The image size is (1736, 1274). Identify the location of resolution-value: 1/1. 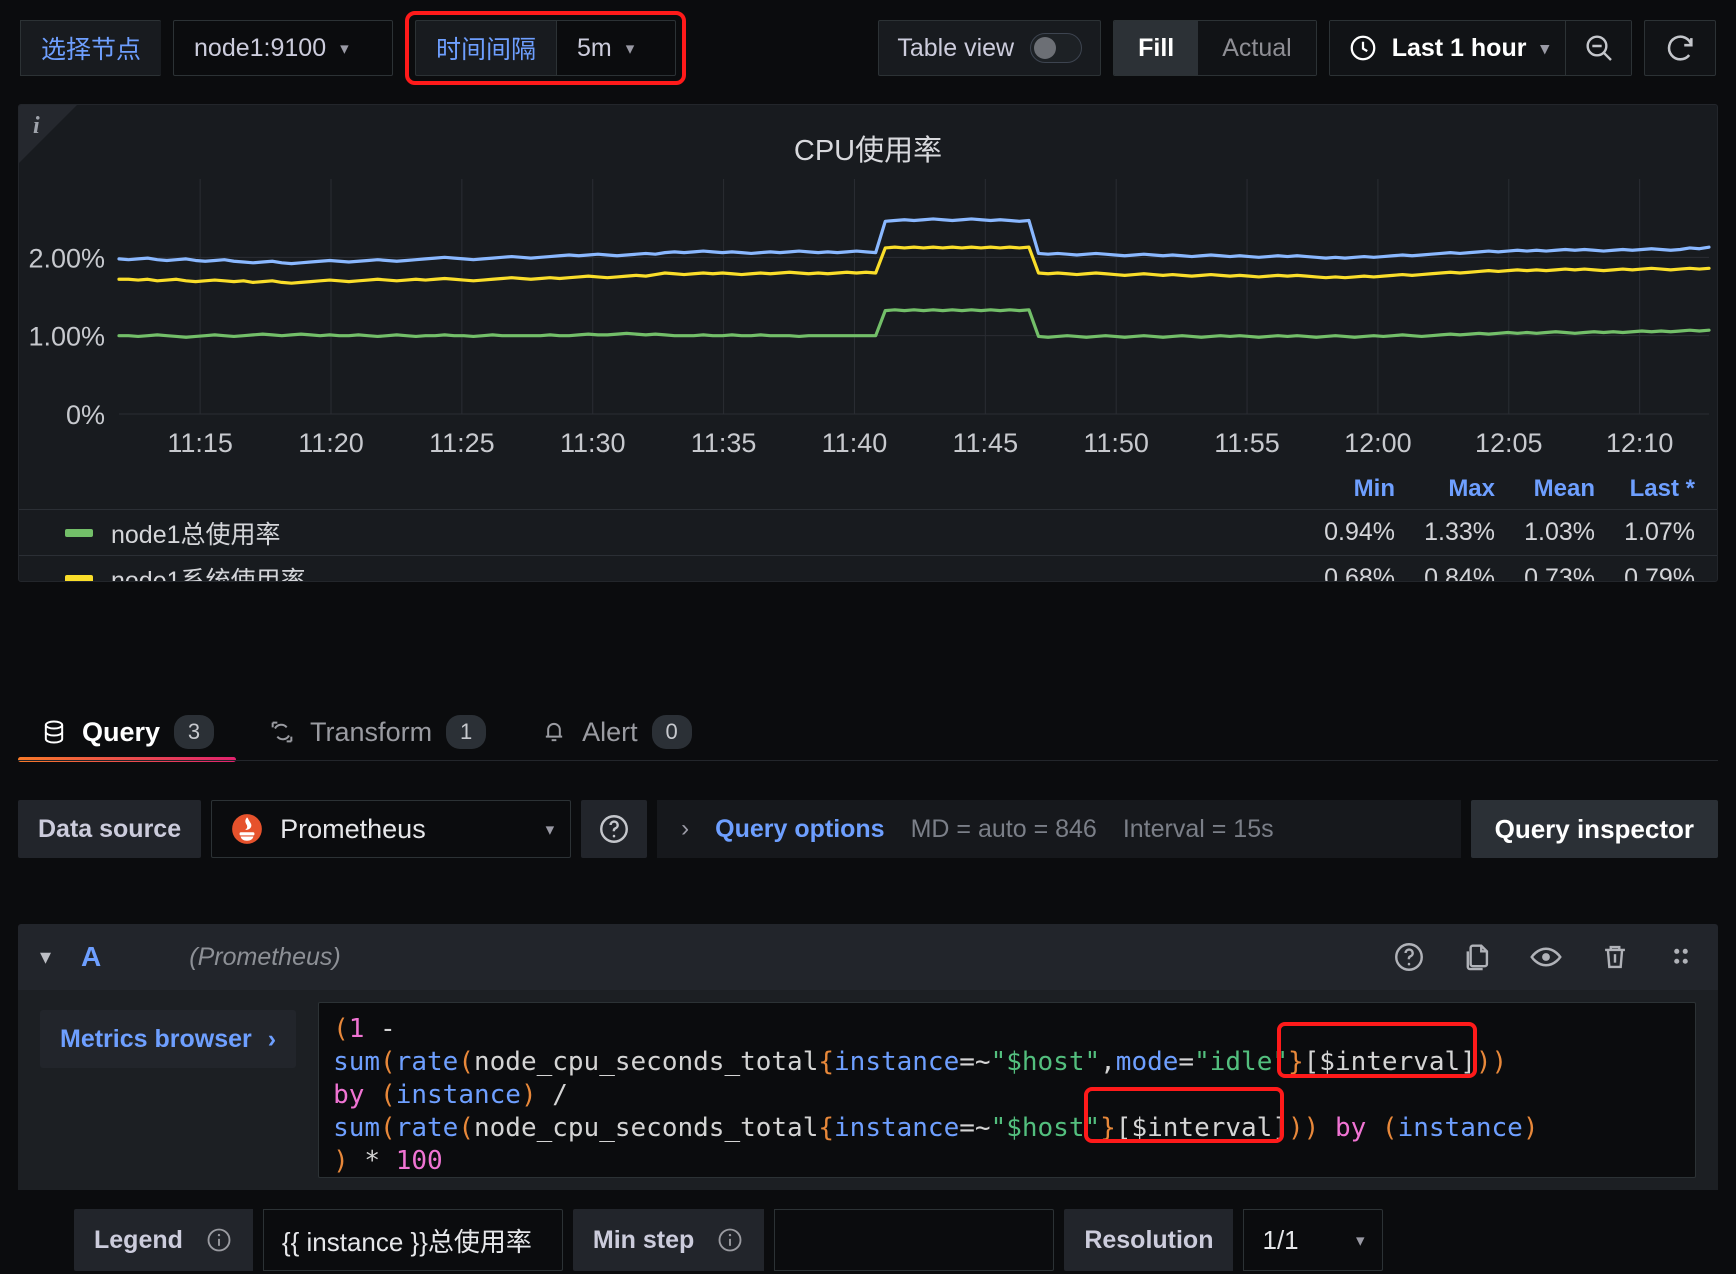
(1280, 1239).